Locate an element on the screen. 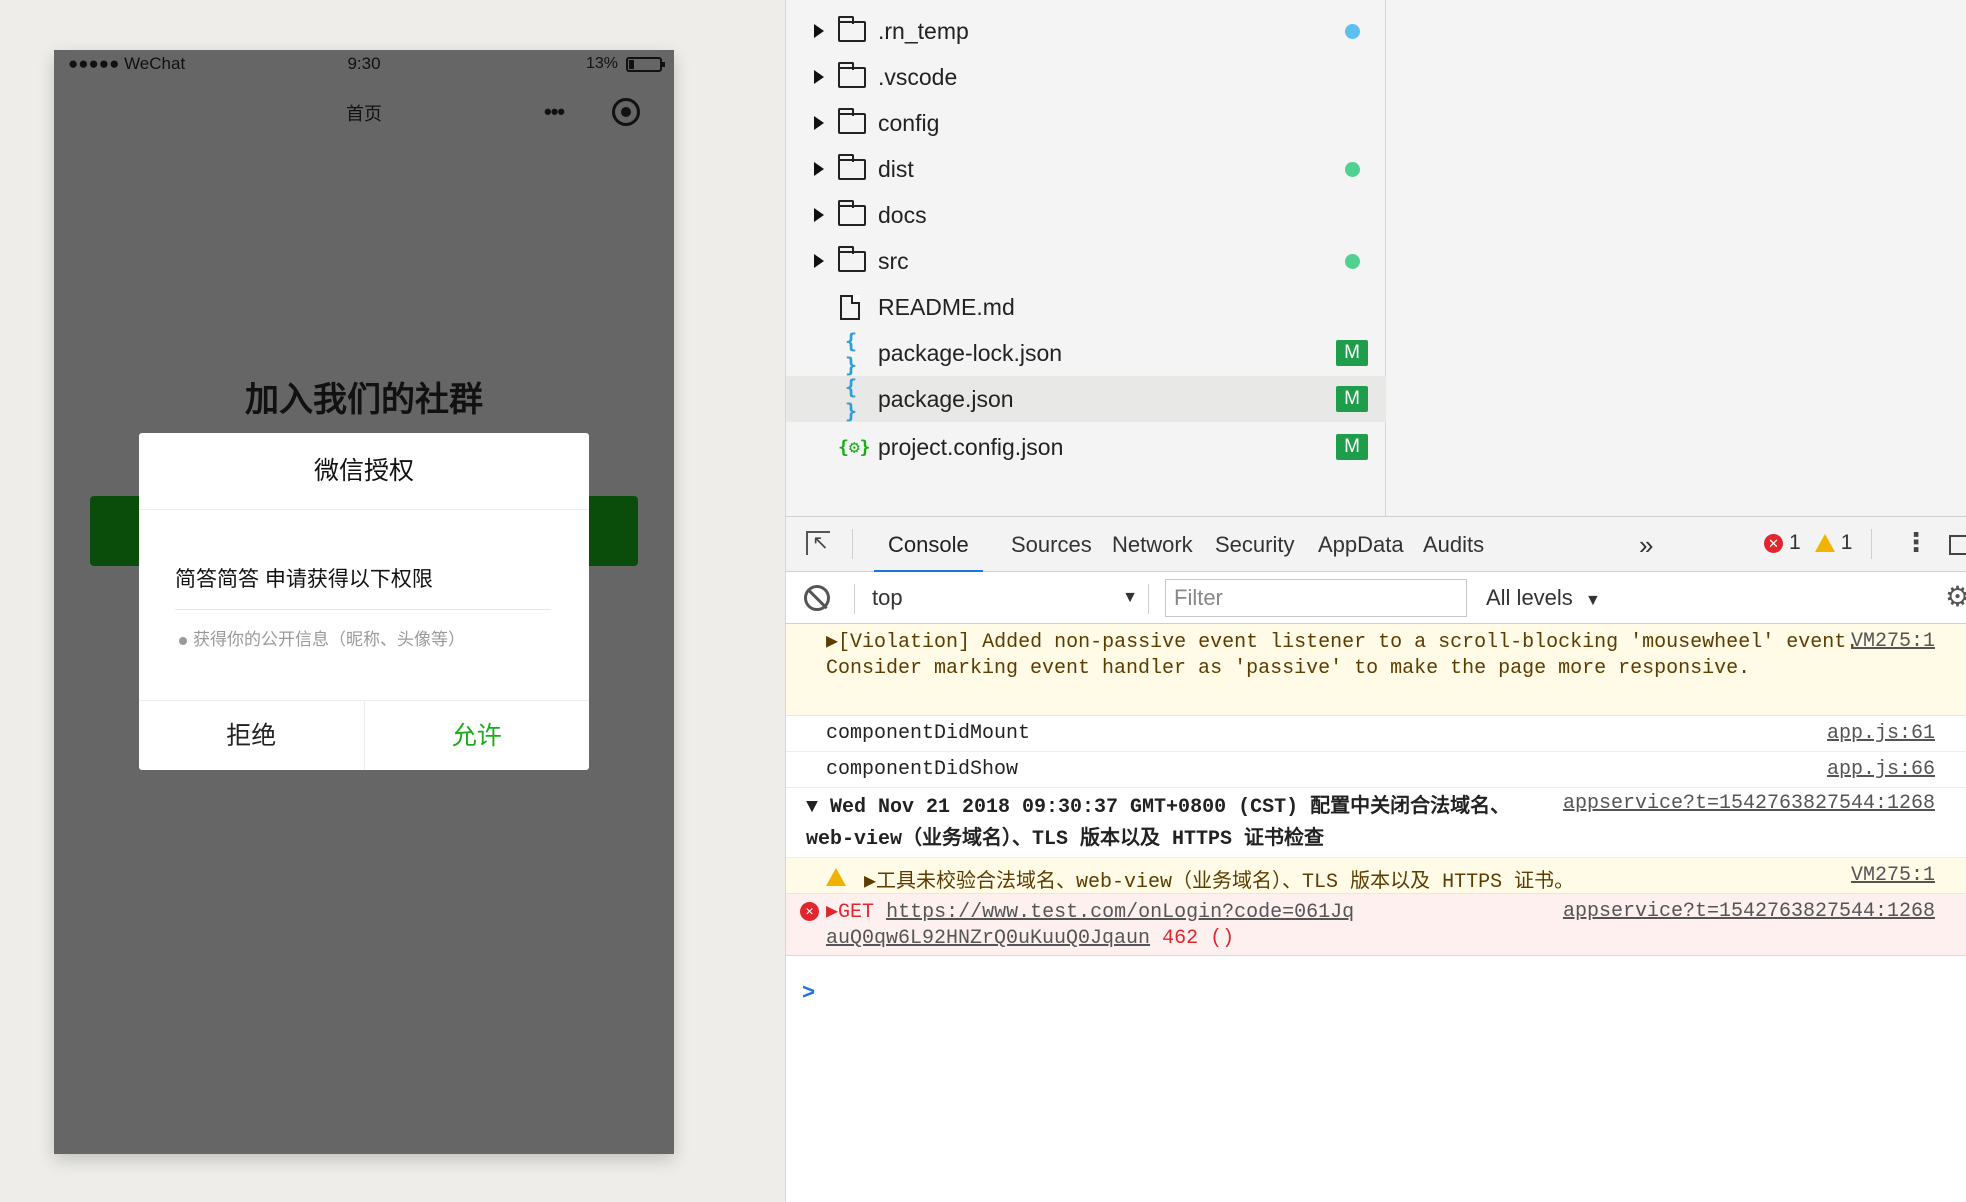 The image size is (1966, 1202). levels-value: All levels is located at coordinates (1529, 597).